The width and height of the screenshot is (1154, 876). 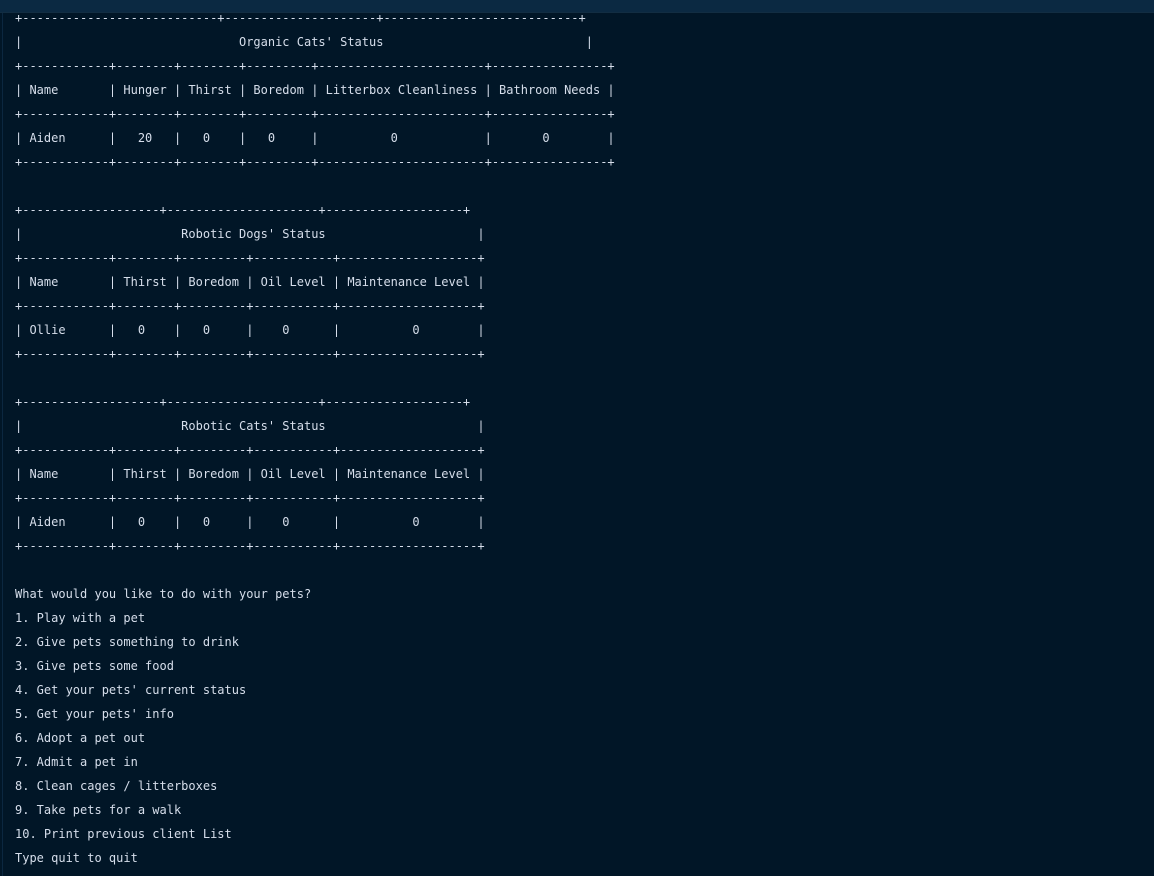 What do you see at coordinates (127, 642) in the screenshot?
I see `terminal-line: 2. Give pets something to drink` at bounding box center [127, 642].